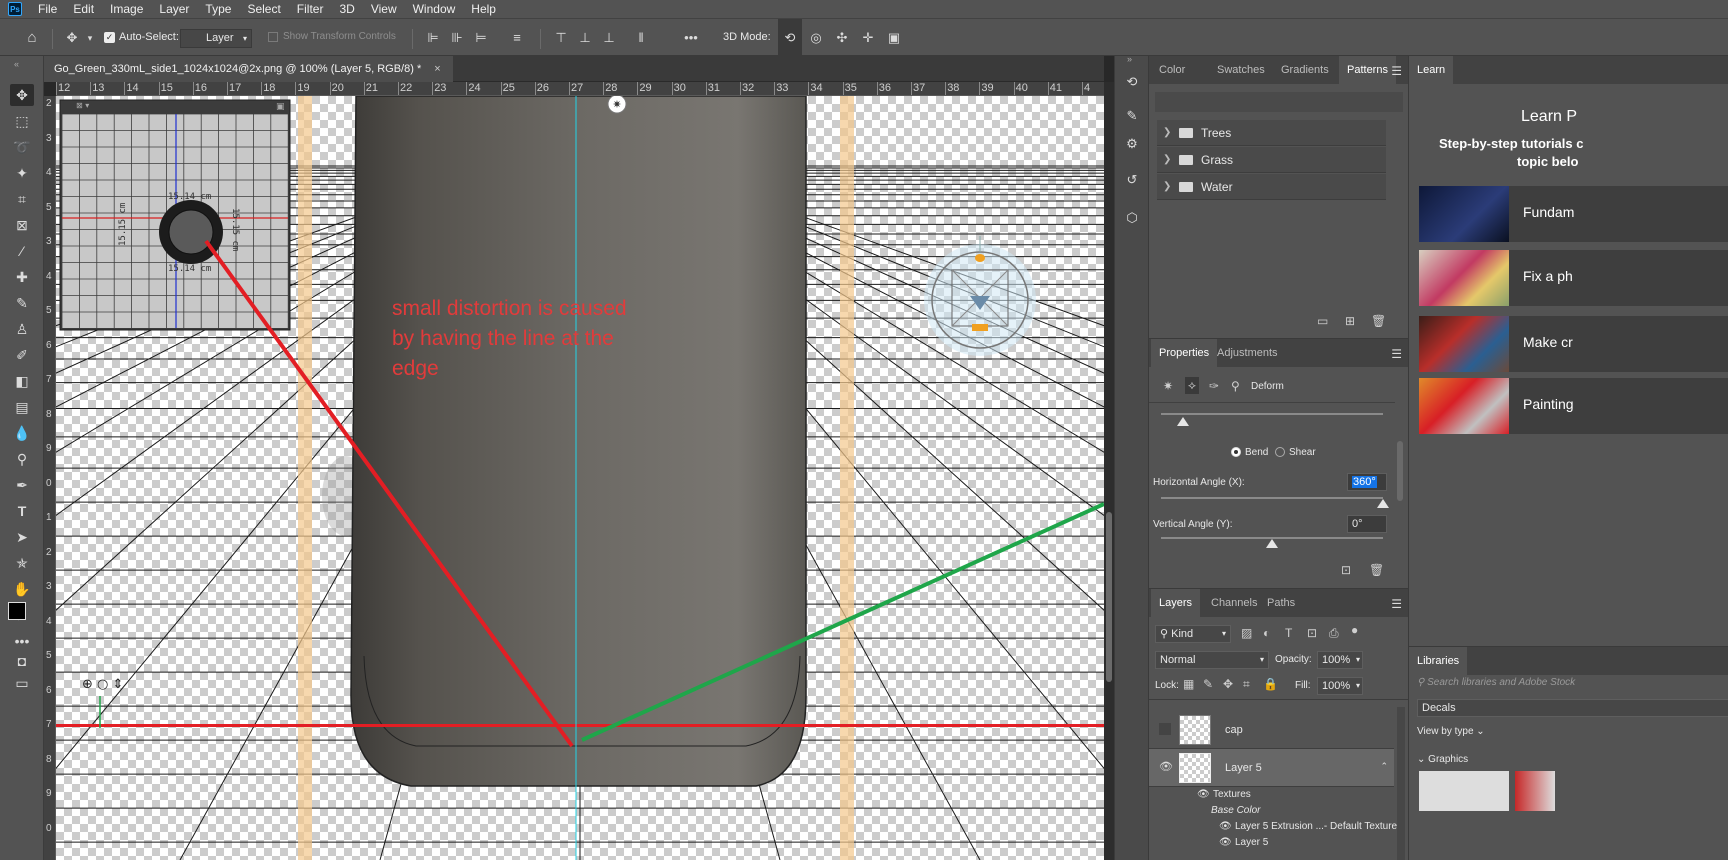 Image resolution: width=1728 pixels, height=860 pixels. I want to click on tab-patterns: Patterns, so click(1367, 70).